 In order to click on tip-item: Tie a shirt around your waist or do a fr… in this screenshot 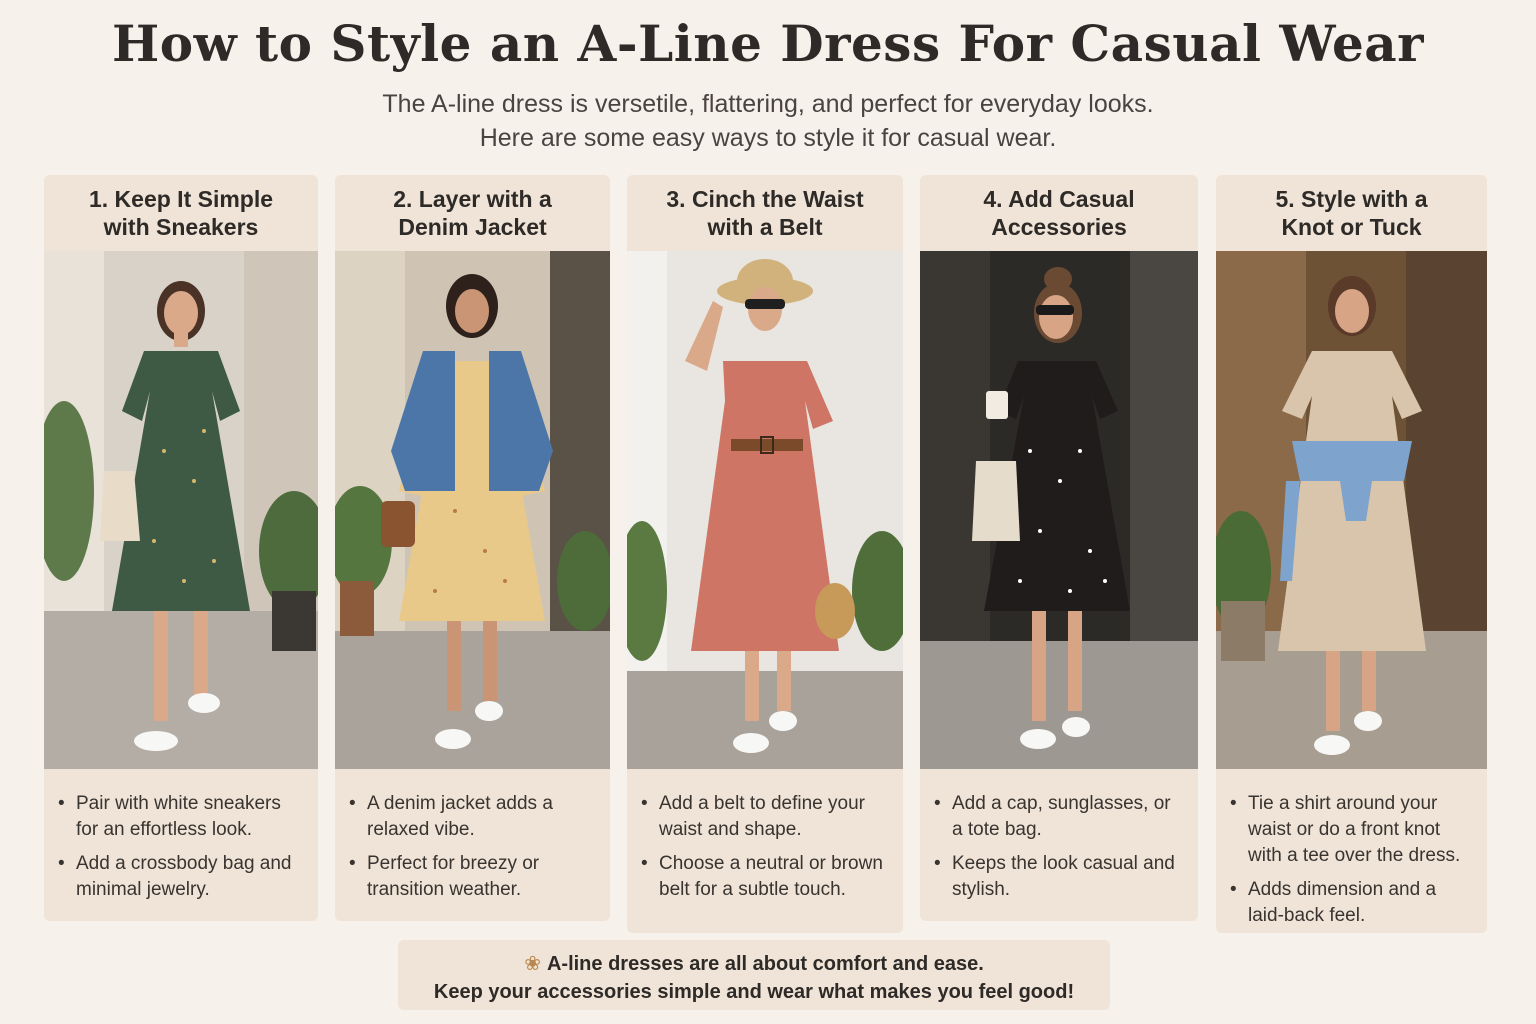, I will do `click(1348, 830)`.